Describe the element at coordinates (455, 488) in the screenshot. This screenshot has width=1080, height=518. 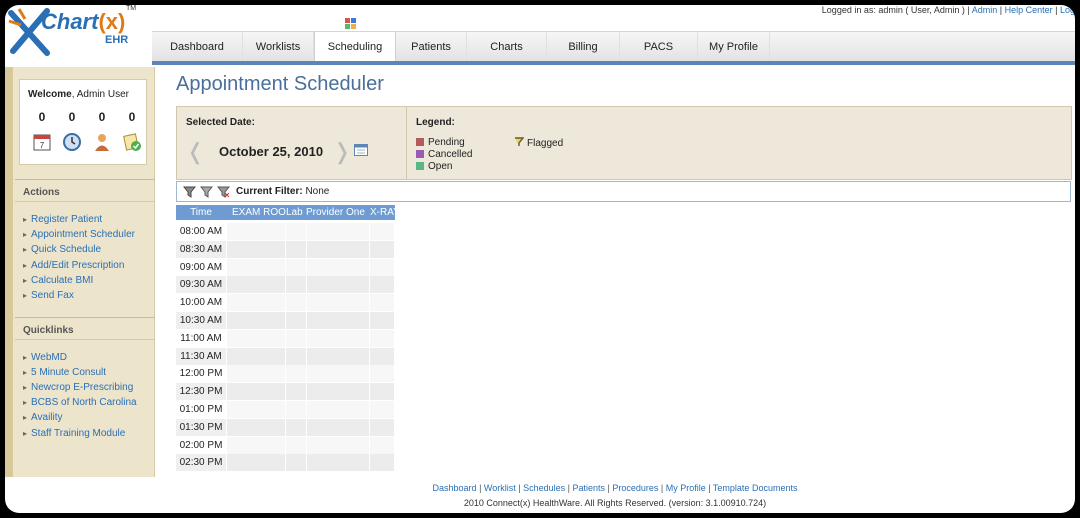
I see `footer-link-dashboard: Dashboard` at that location.